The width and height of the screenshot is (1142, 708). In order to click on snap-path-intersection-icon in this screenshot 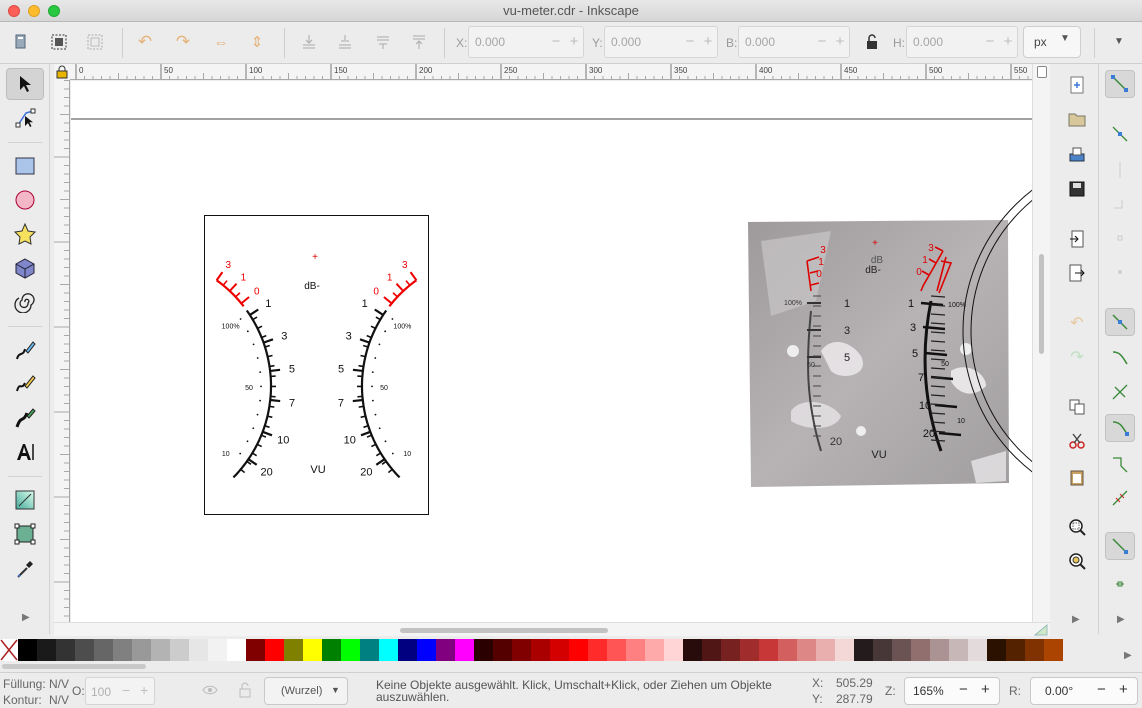, I will do `click(1120, 392)`.